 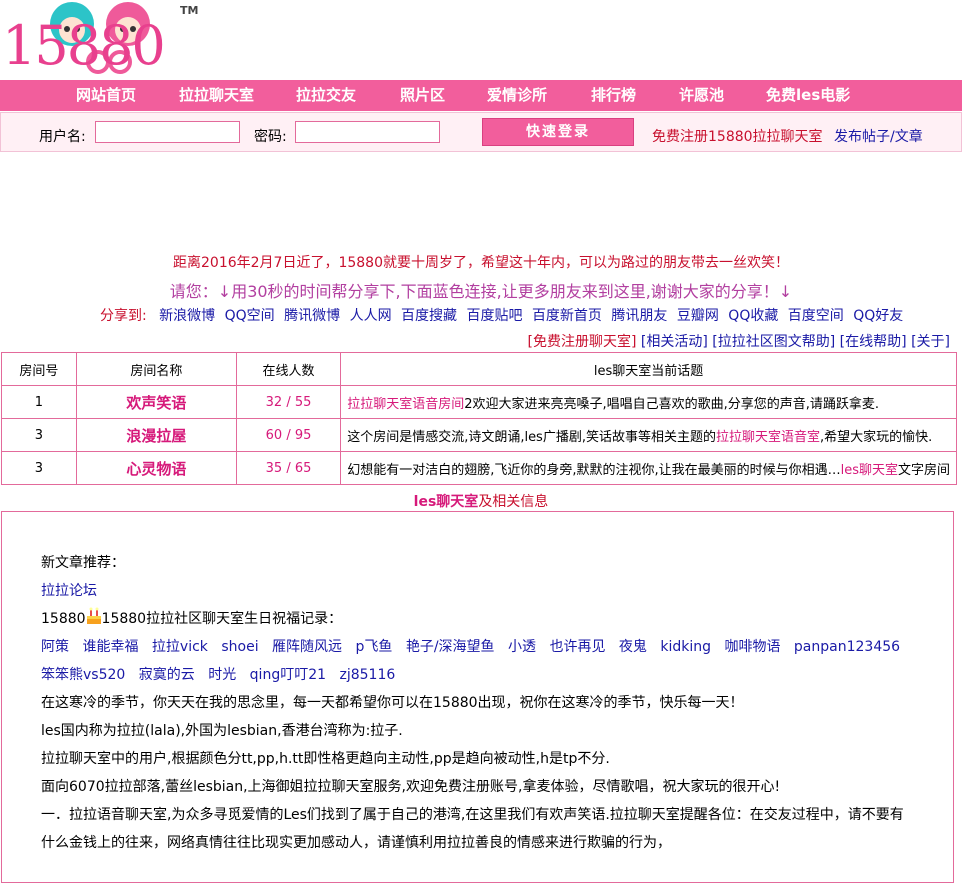 What do you see at coordinates (685, 647) in the screenshot?
I see `friend-link: kidking` at bounding box center [685, 647].